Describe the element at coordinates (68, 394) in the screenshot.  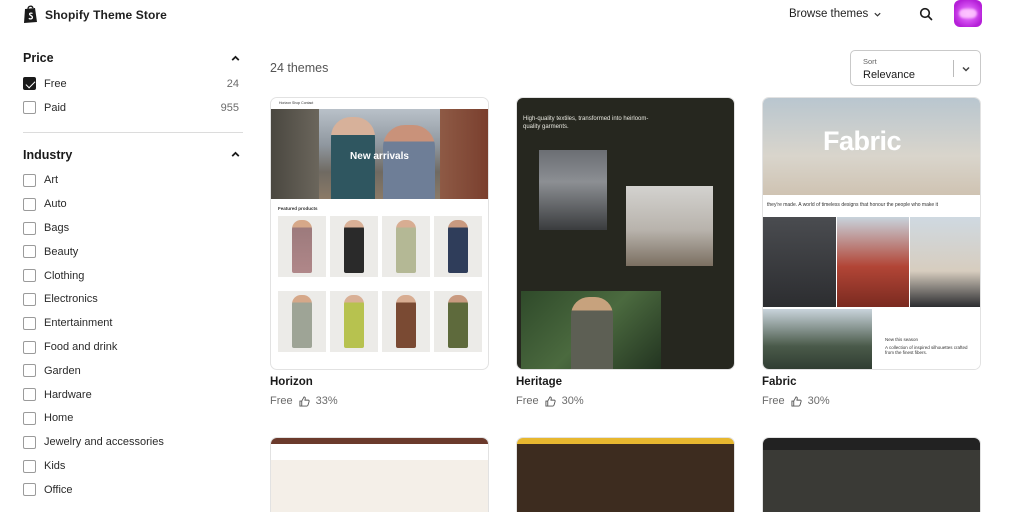
I see `option-label: Hardware` at that location.